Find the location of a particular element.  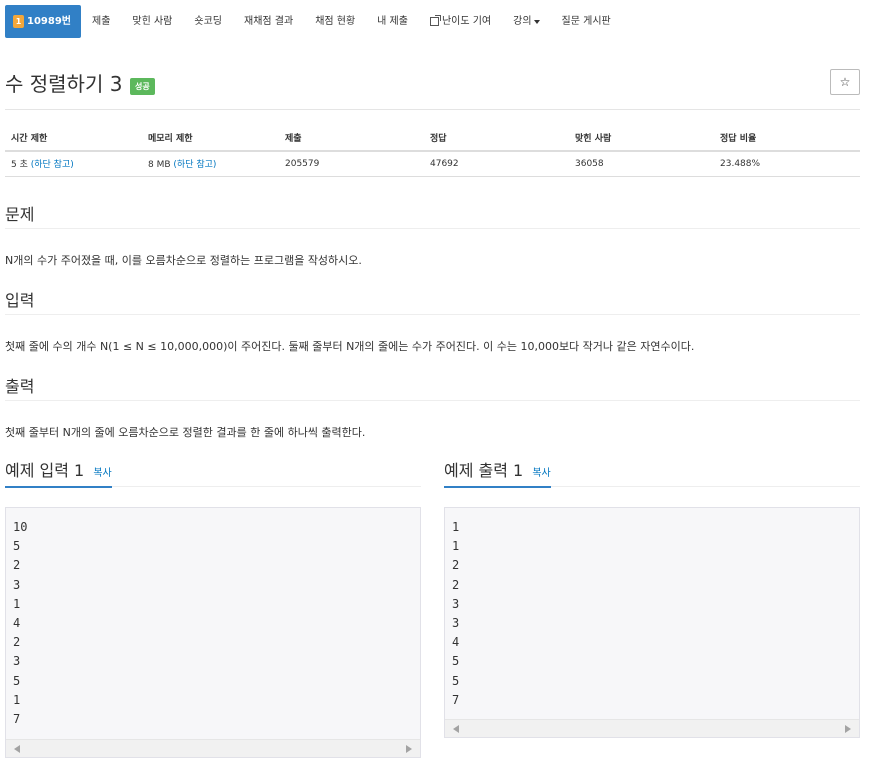

nav-item-label: 난이도 기여 is located at coordinates (466, 21).